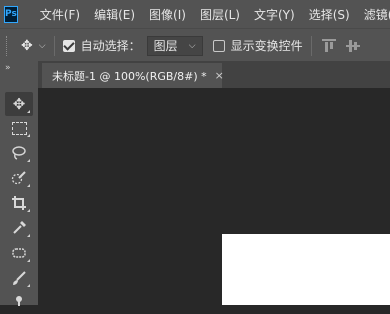 The width and height of the screenshot is (390, 314). I want to click on align-vertical-center-icon, so click(352, 46).